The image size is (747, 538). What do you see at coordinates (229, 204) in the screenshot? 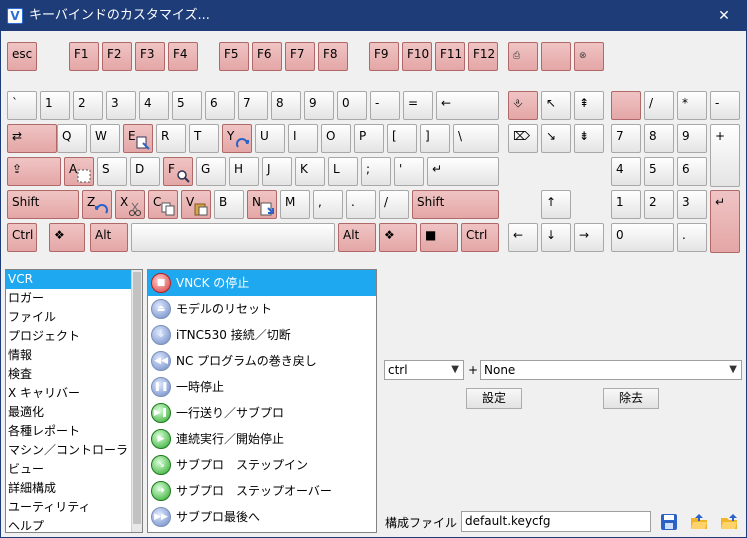
I see `key-b: B` at bounding box center [229, 204].